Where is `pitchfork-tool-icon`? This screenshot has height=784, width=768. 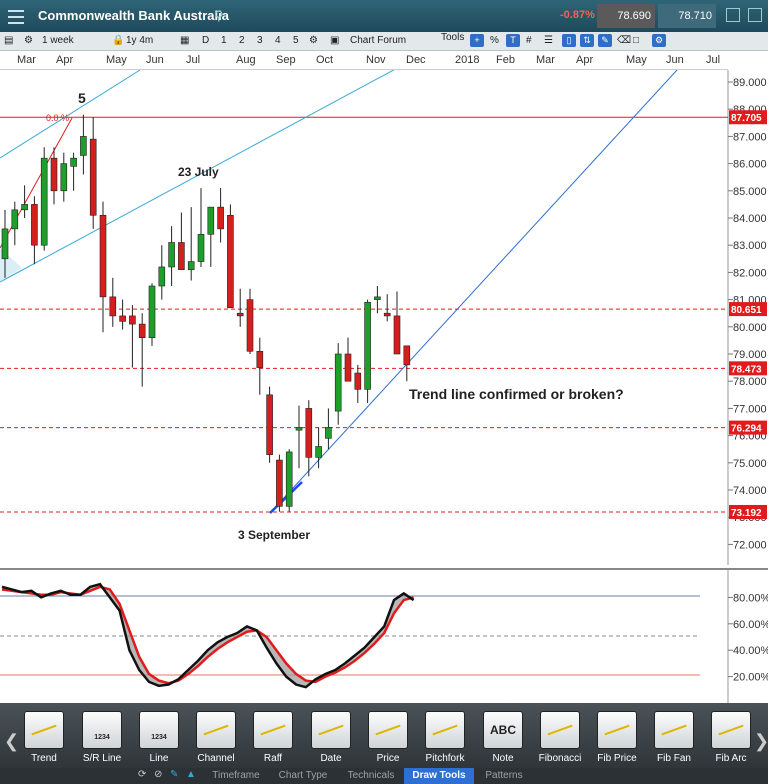
pitchfork-tool-icon is located at coordinates (445, 730).